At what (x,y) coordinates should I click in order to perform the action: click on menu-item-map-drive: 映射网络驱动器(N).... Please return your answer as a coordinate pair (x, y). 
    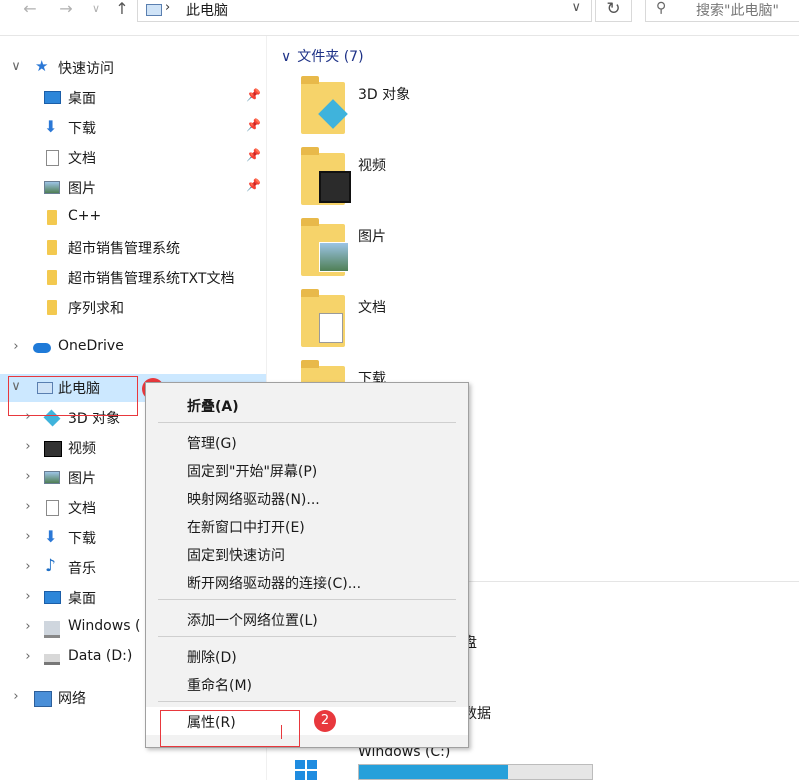
    Looking at the image, I should click on (307, 498).